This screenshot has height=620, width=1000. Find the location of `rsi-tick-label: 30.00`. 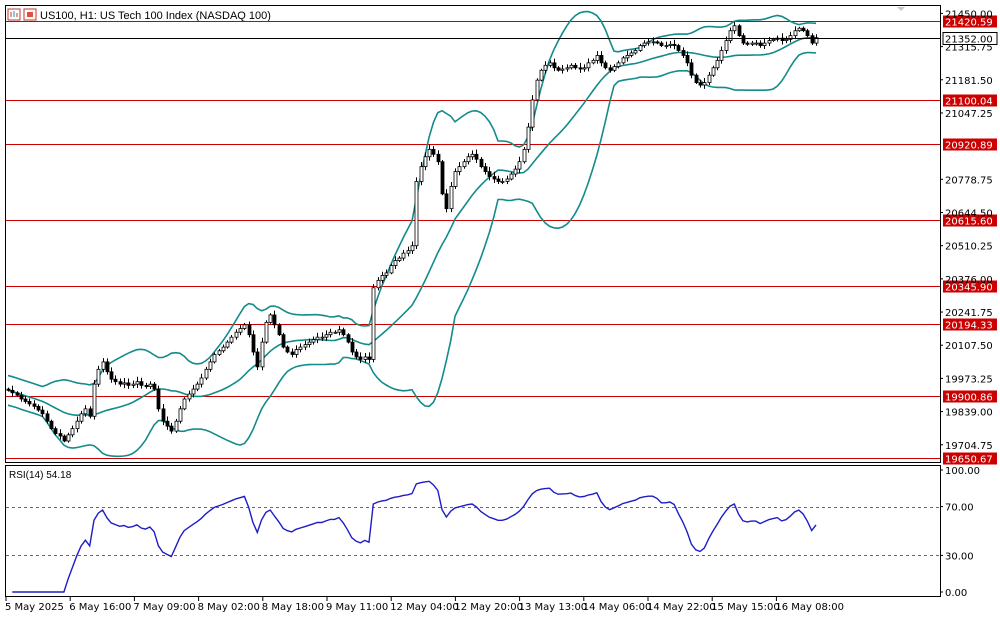

rsi-tick-label: 30.00 is located at coordinates (959, 556).